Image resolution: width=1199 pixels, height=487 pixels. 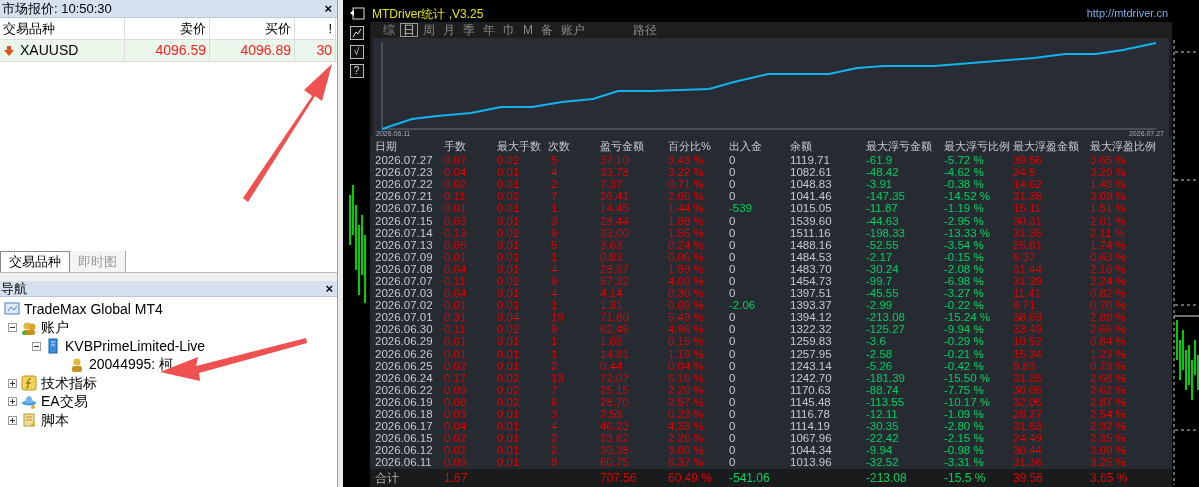 I want to click on table-cell-text: 28.27, so click(x=1028, y=414).